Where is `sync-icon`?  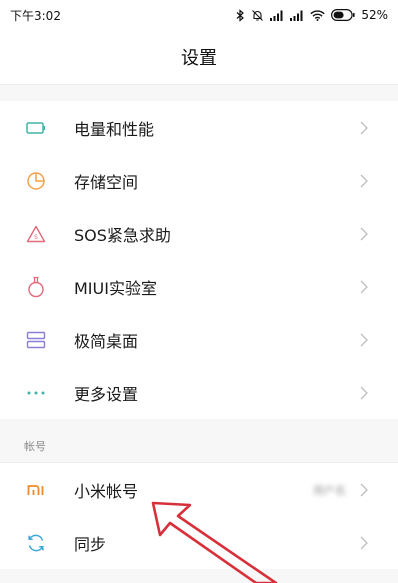 sync-icon is located at coordinates (36, 543).